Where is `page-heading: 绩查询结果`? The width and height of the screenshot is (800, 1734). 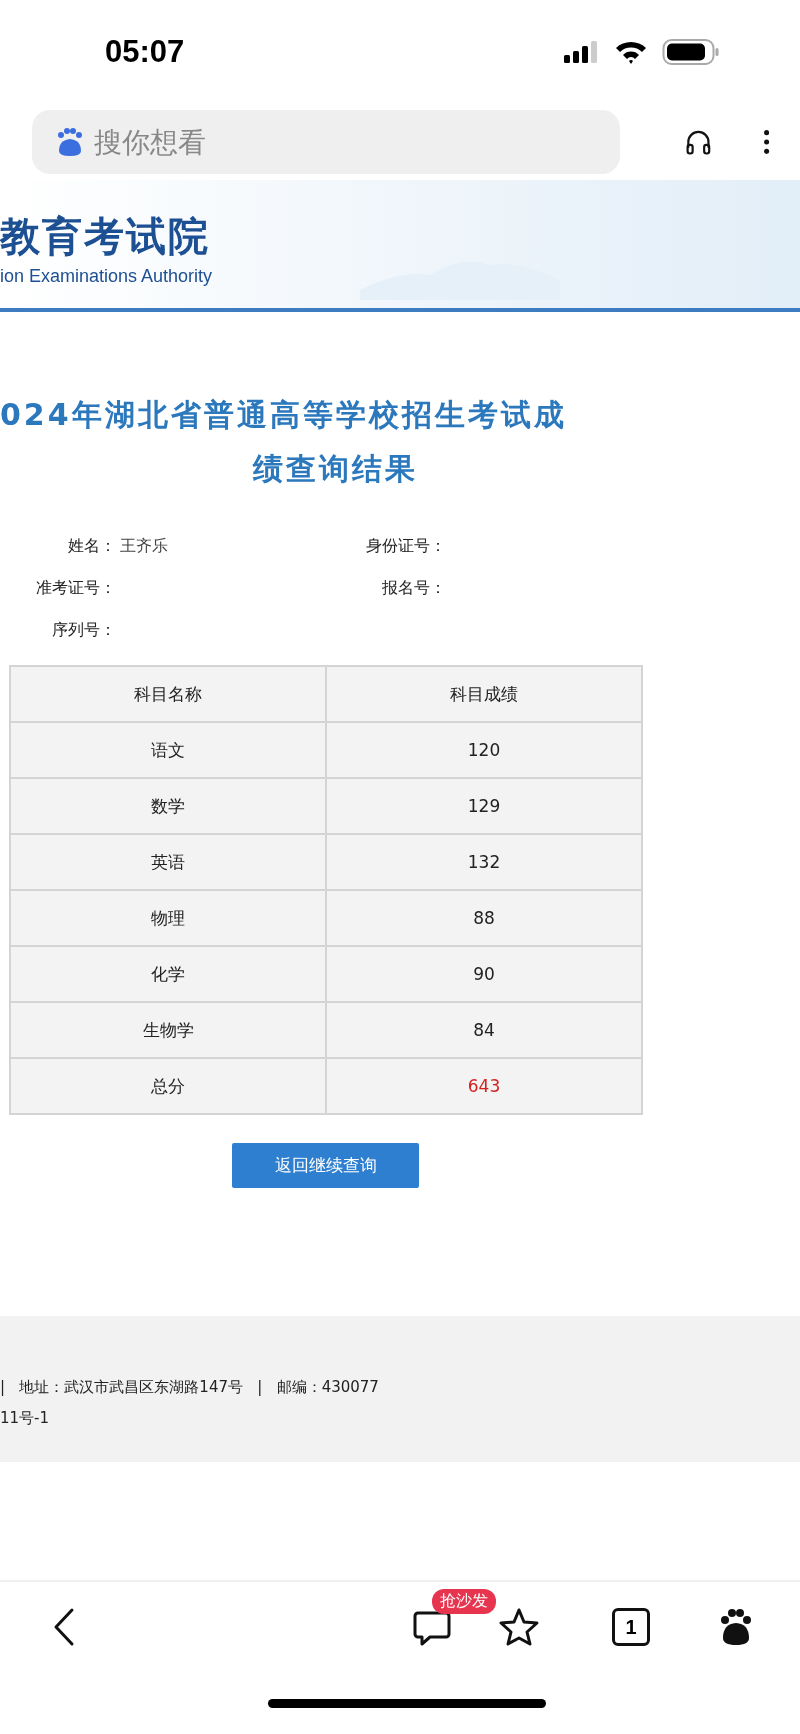 page-heading: 绩查询结果 is located at coordinates (335, 469).